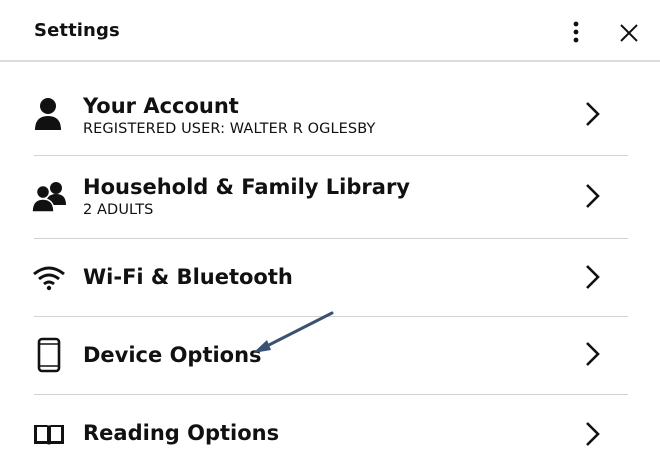  Describe the element at coordinates (49, 199) in the screenshot. I see `people-icon` at that location.